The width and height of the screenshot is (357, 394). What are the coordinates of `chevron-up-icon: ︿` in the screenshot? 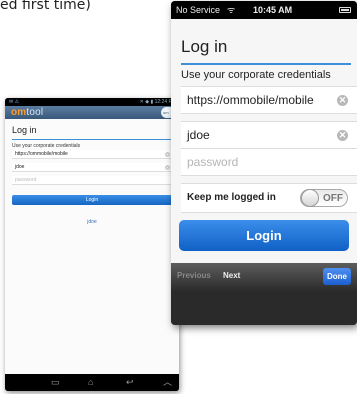 It's located at (167, 382).